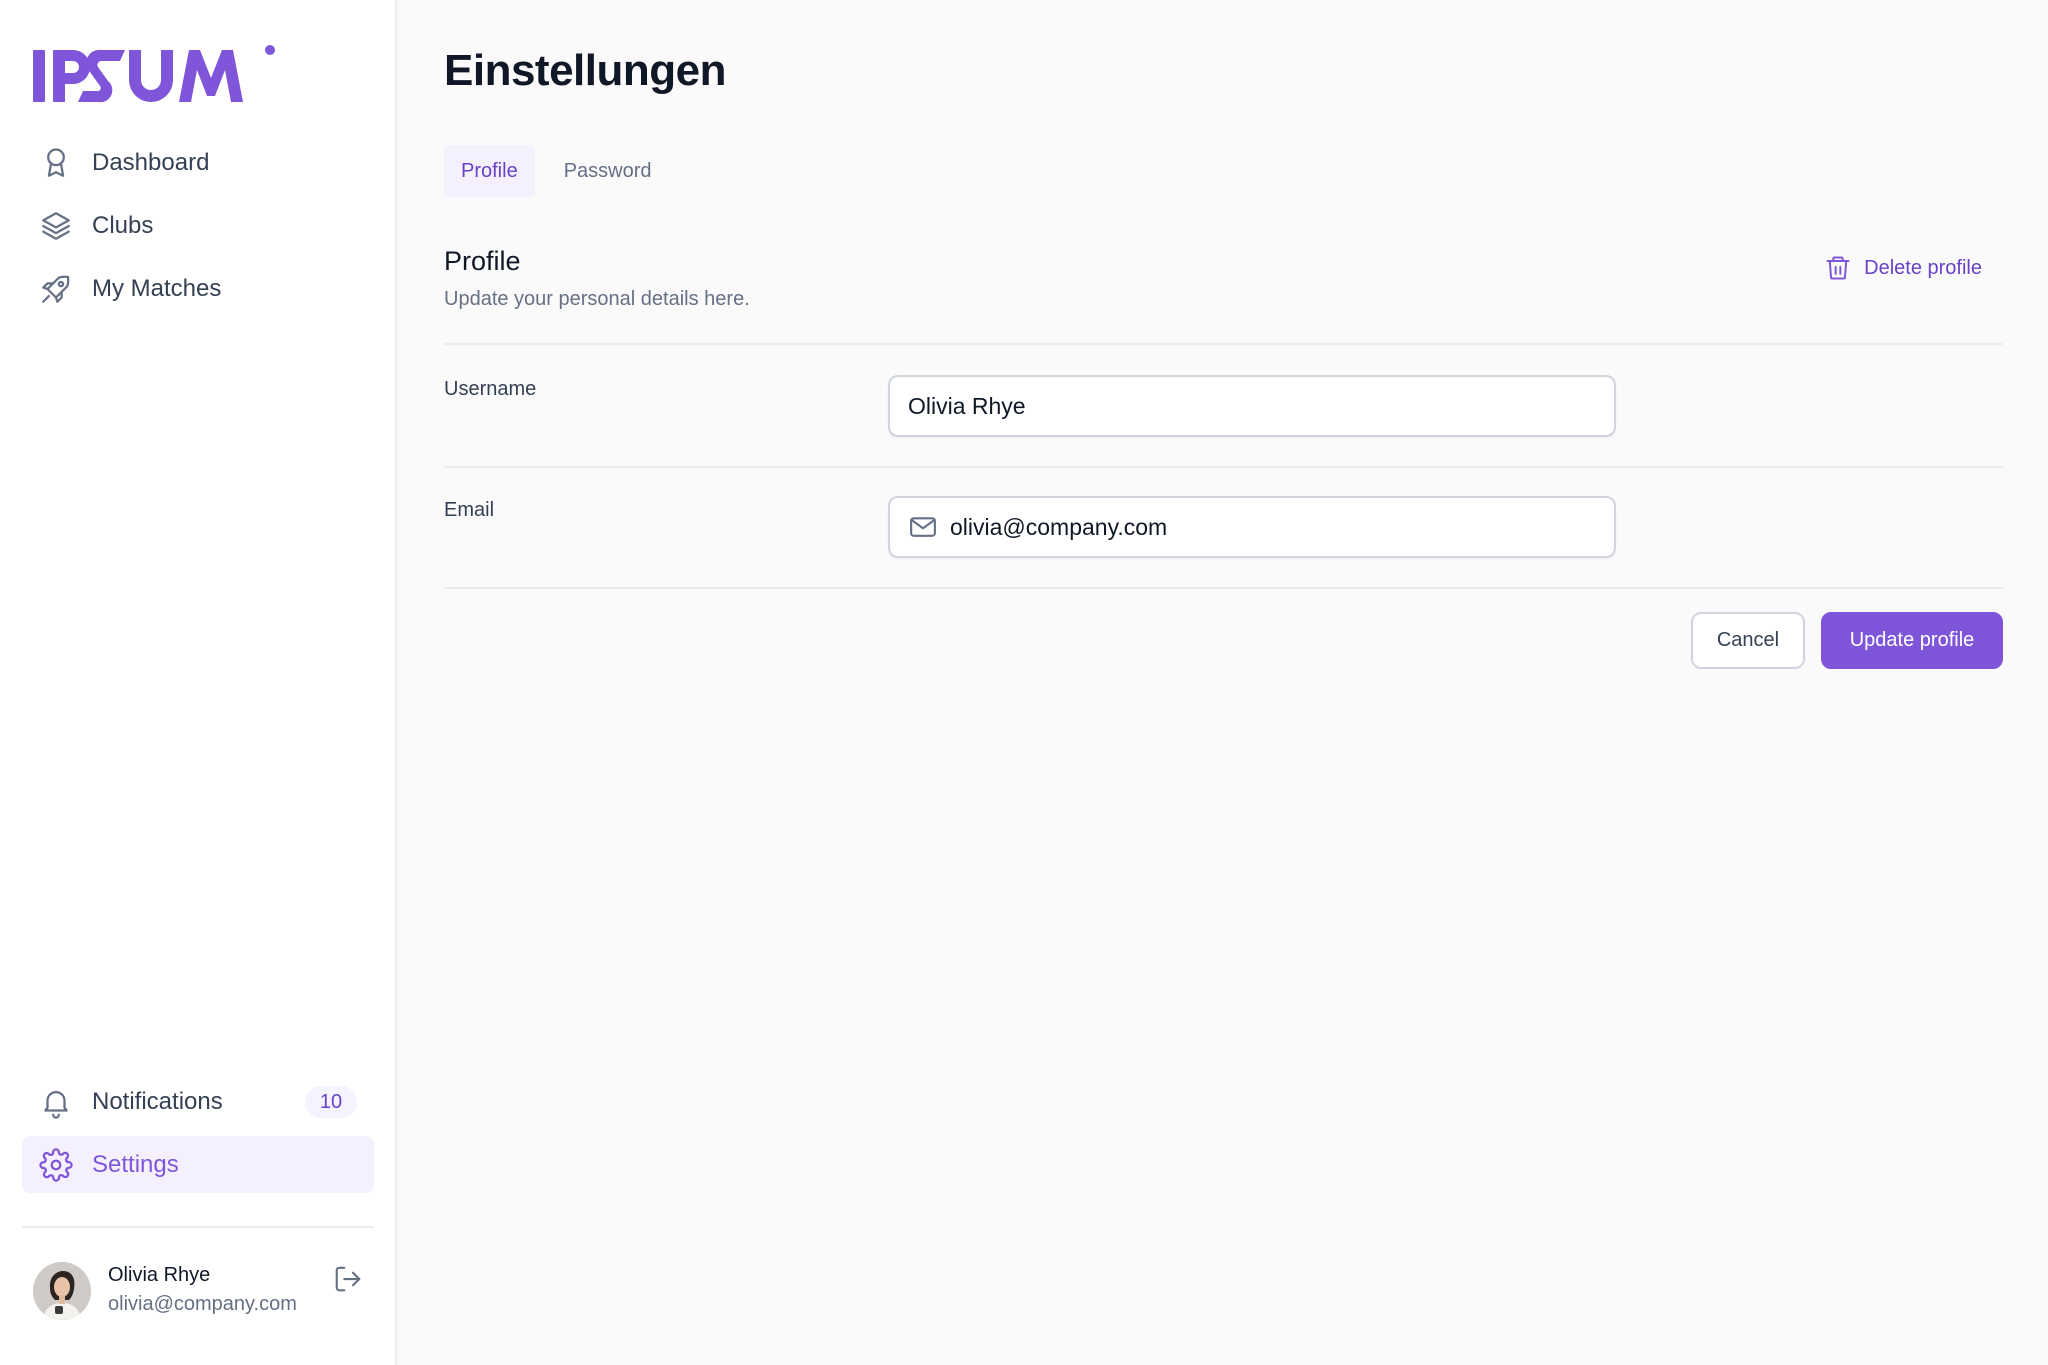 The height and width of the screenshot is (1365, 2048). Describe the element at coordinates (1838, 268) in the screenshot. I see `trash-icon` at that location.